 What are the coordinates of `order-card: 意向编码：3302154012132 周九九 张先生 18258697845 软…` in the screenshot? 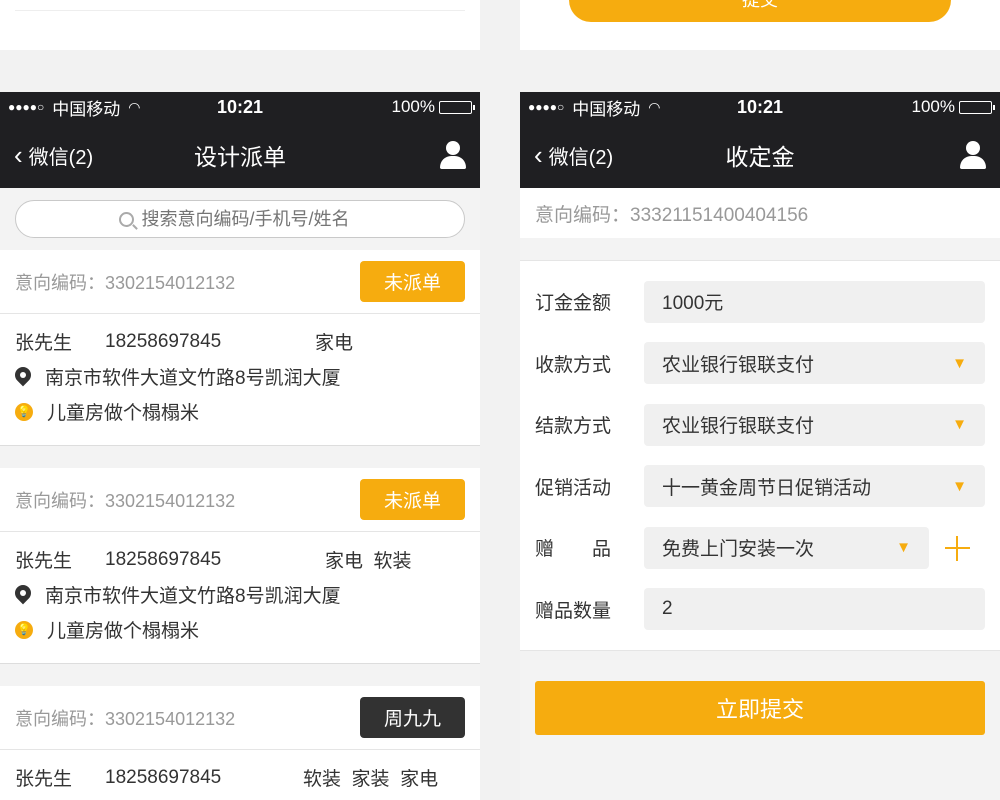 It's located at (240, 743).